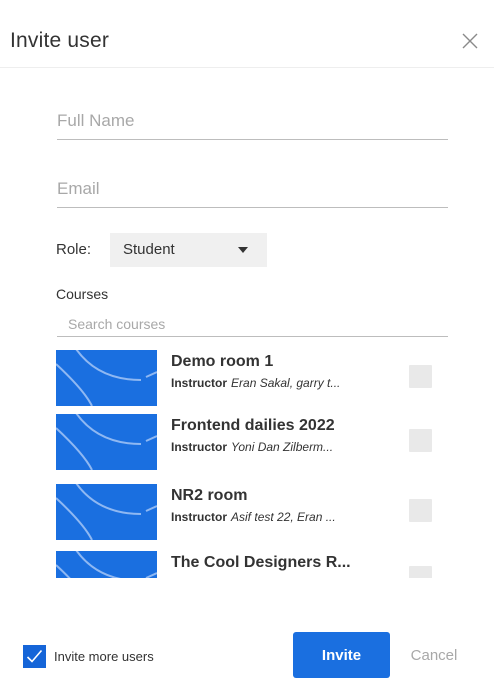  I want to click on invite-button: Invite, so click(341, 655).